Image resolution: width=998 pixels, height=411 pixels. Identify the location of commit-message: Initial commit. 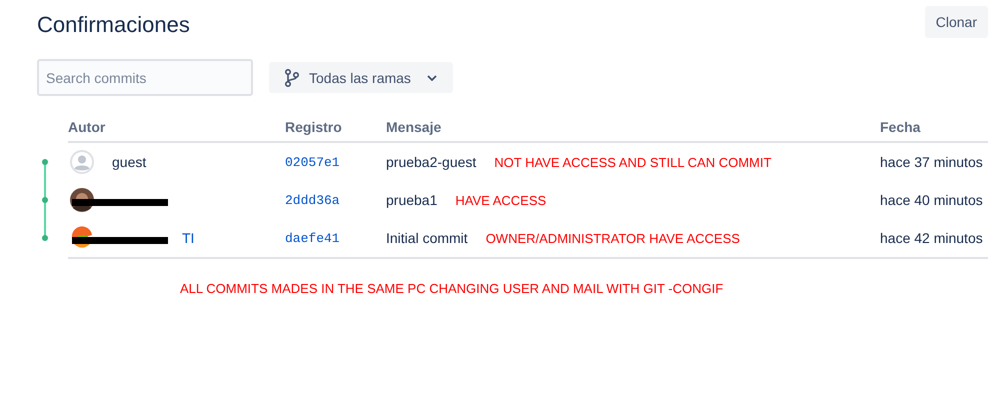
(427, 238).